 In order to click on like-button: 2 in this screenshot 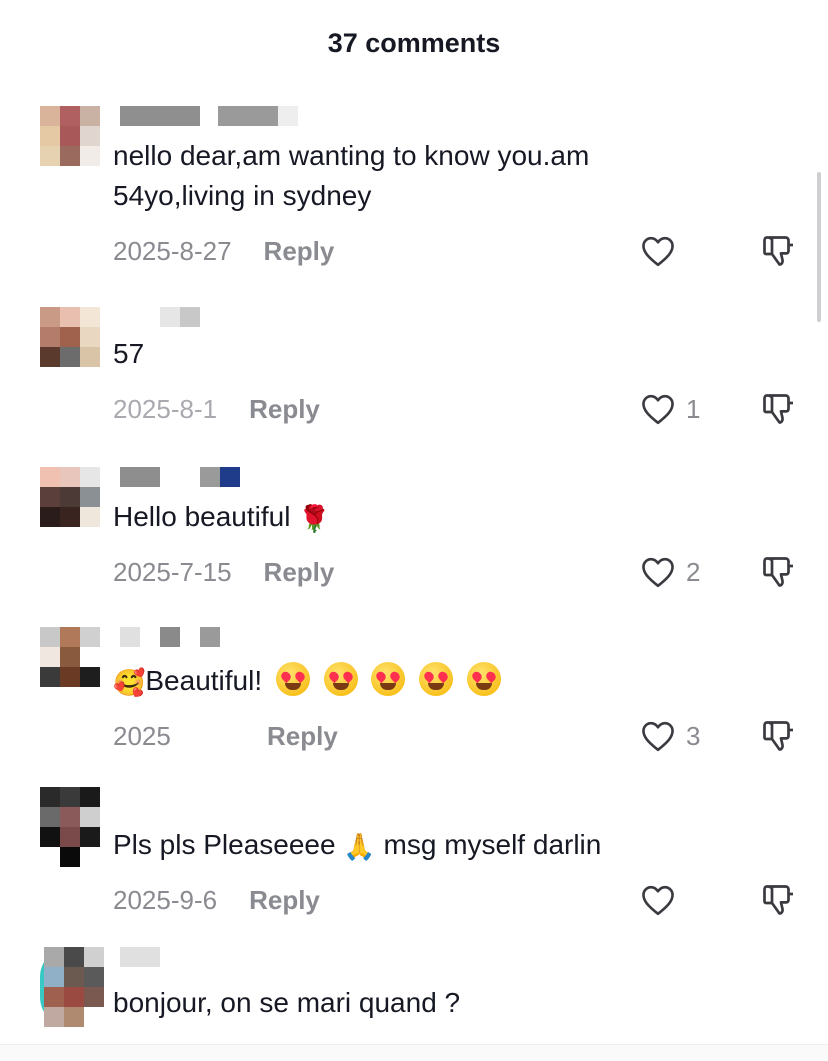, I will do `click(670, 572)`.